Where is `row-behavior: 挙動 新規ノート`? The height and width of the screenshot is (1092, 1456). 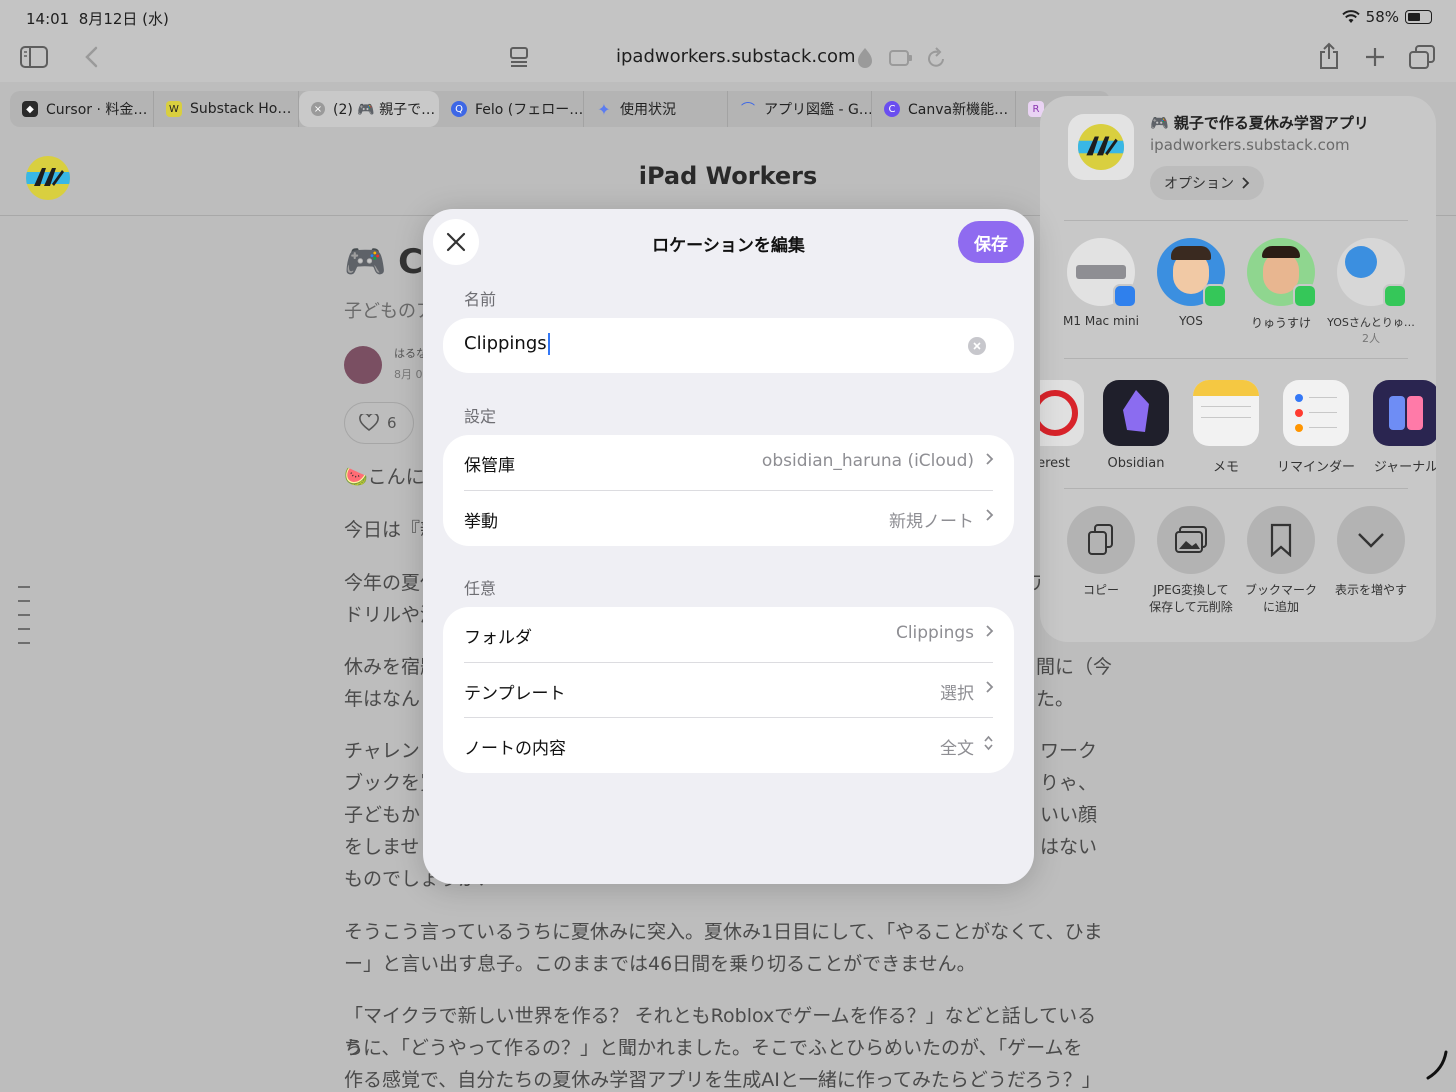
row-behavior: 挙動 新規ノート is located at coordinates (728, 518).